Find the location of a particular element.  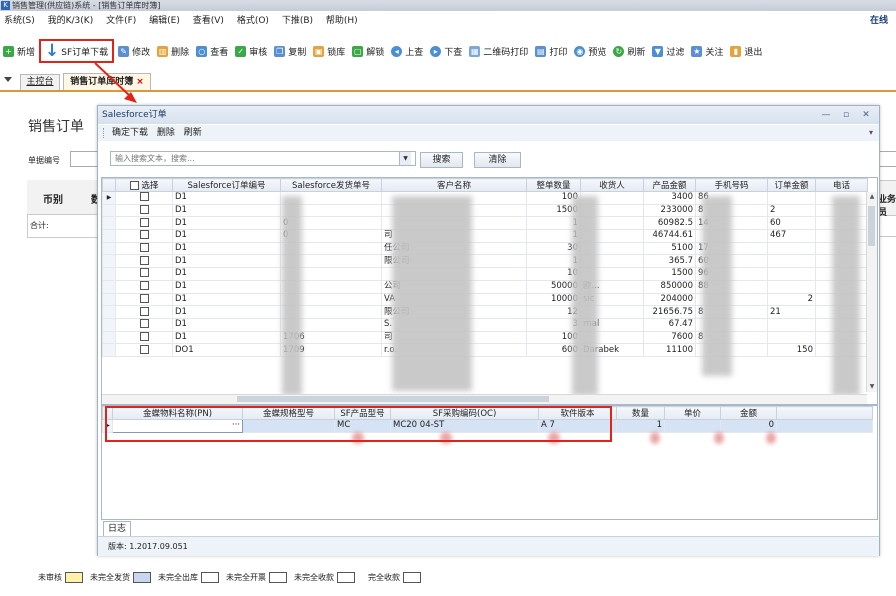

chevron-down-icon: ▾ is located at coordinates (871, 133).